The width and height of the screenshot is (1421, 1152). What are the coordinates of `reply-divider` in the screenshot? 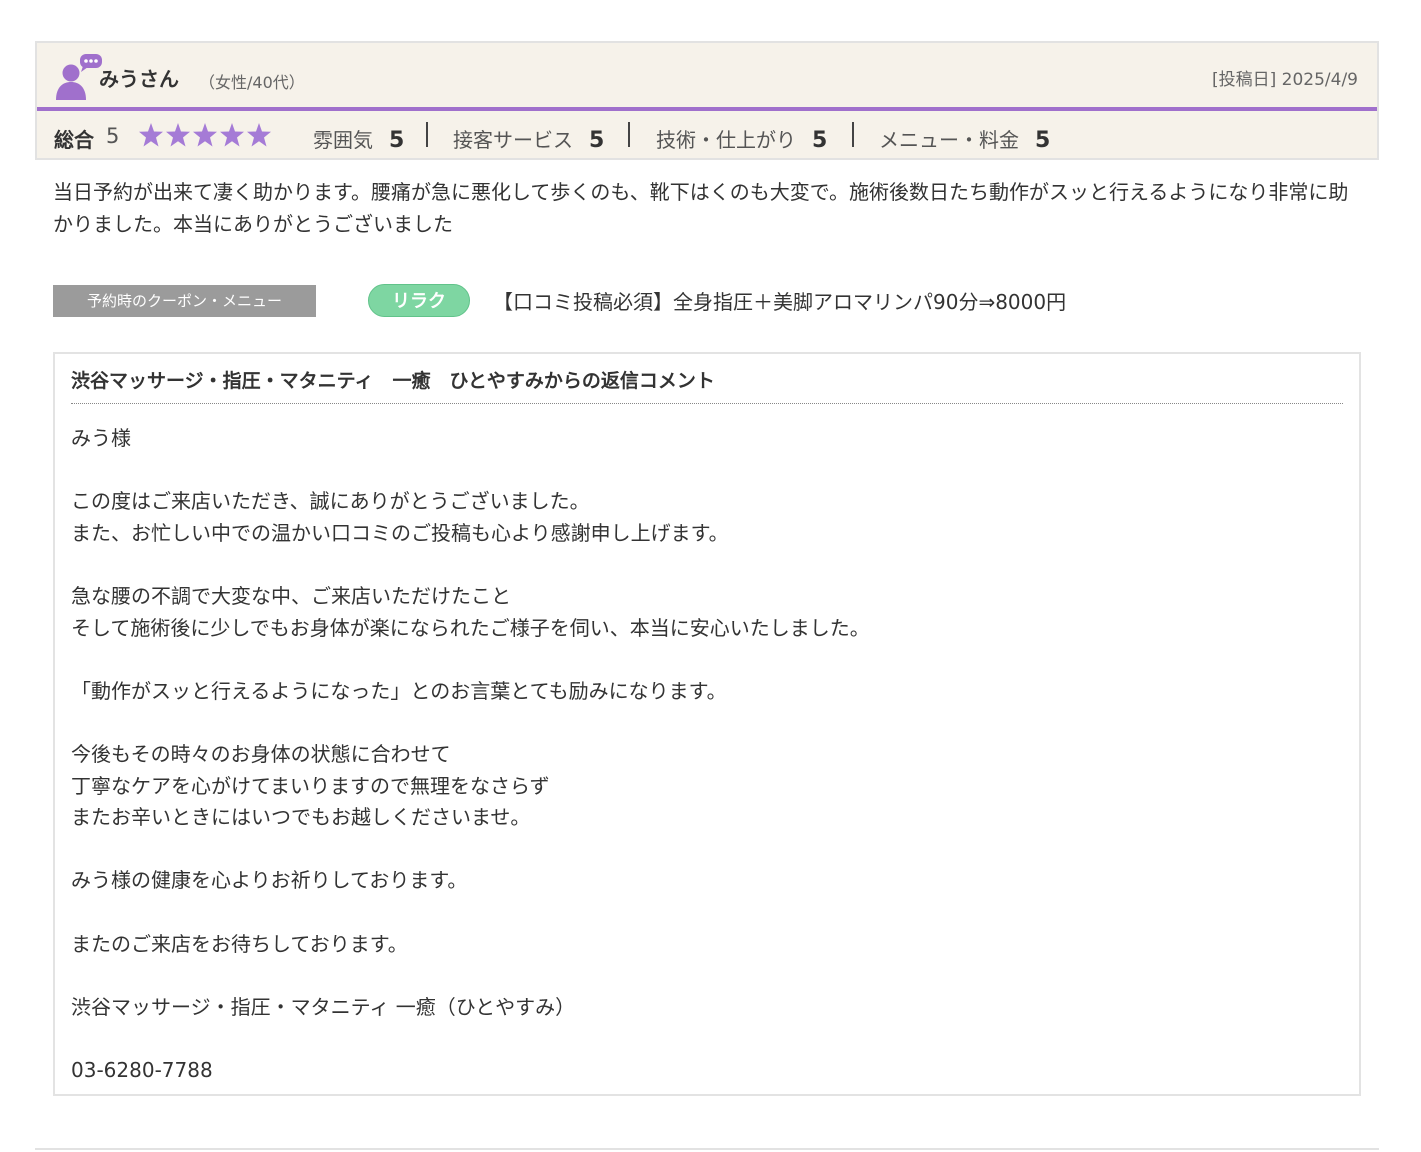 It's located at (707, 403).